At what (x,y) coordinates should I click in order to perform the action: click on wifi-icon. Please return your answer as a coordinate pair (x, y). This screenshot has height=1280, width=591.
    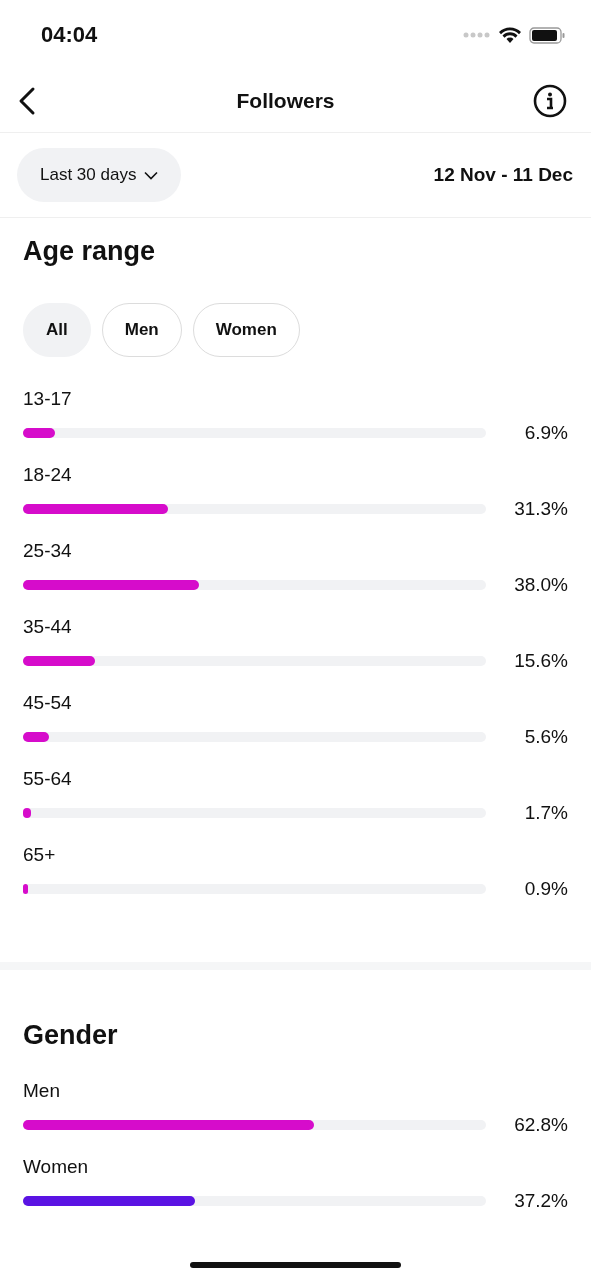
    Looking at the image, I should click on (510, 35).